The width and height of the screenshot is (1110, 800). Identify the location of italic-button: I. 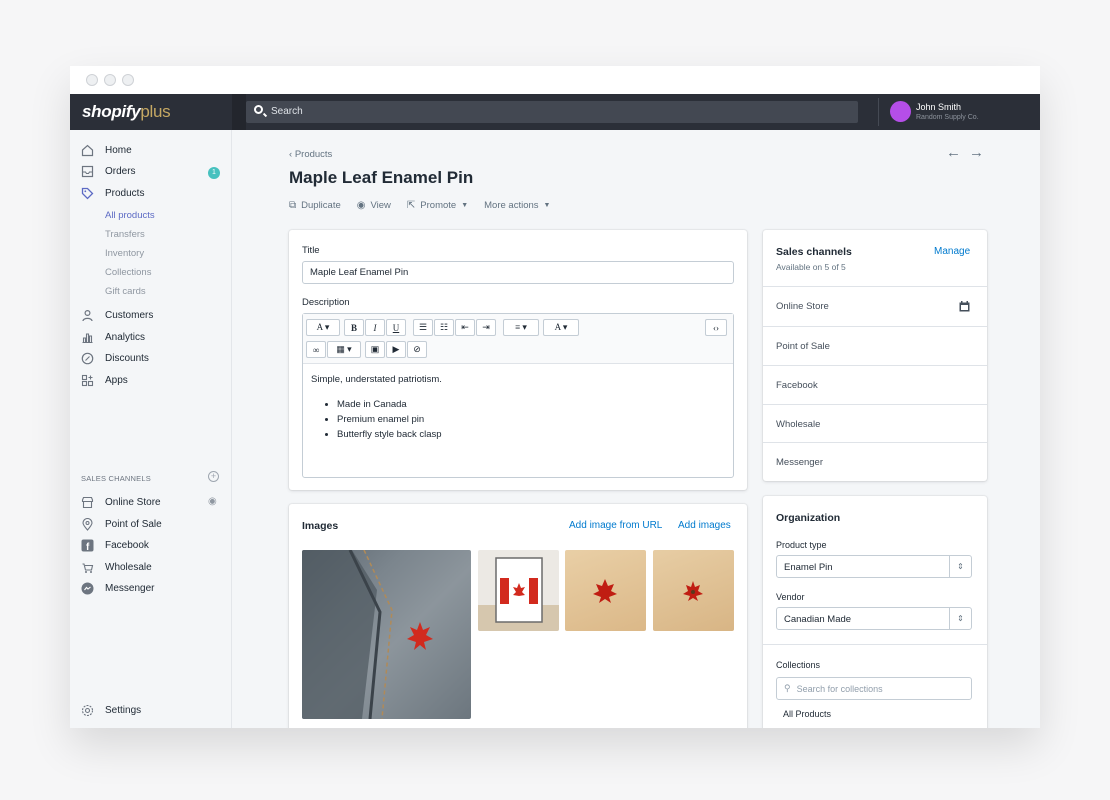
(375, 327).